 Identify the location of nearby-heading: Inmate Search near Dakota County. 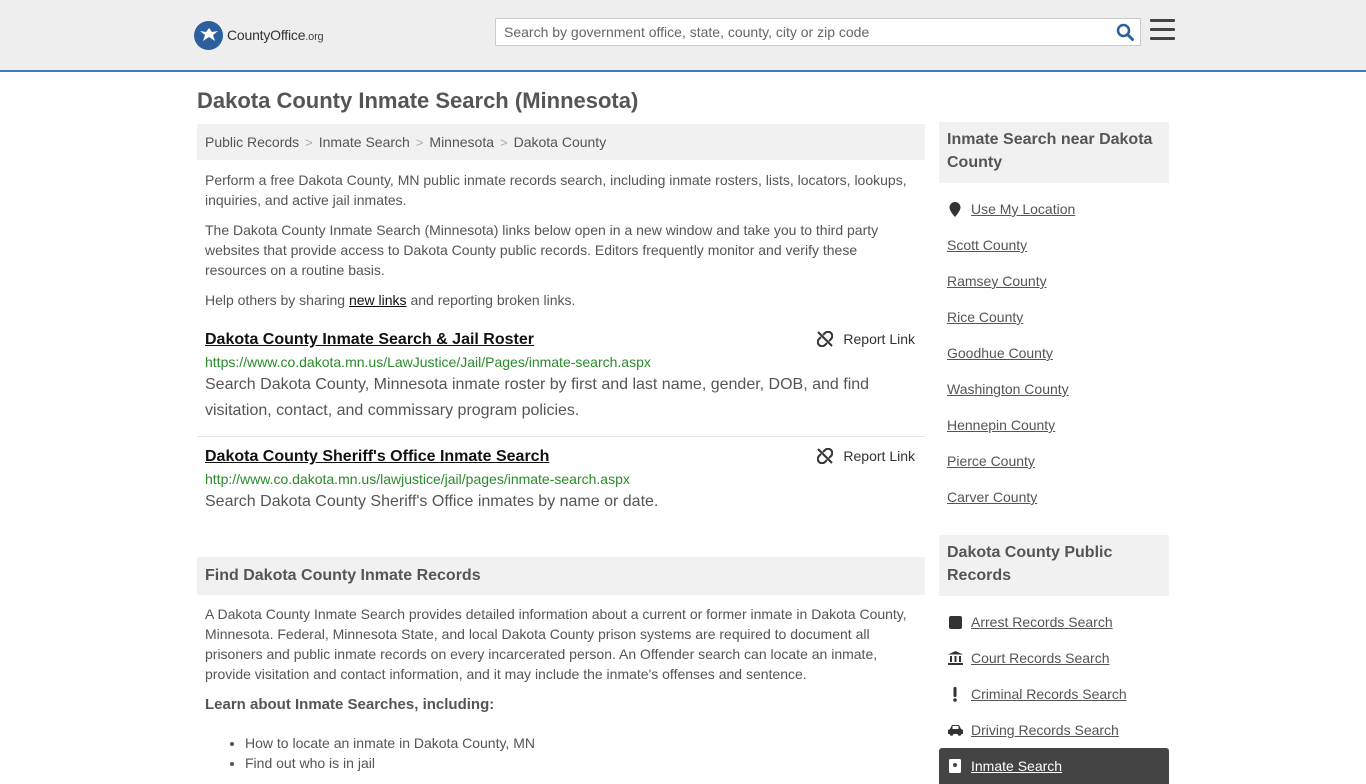
(1054, 152).